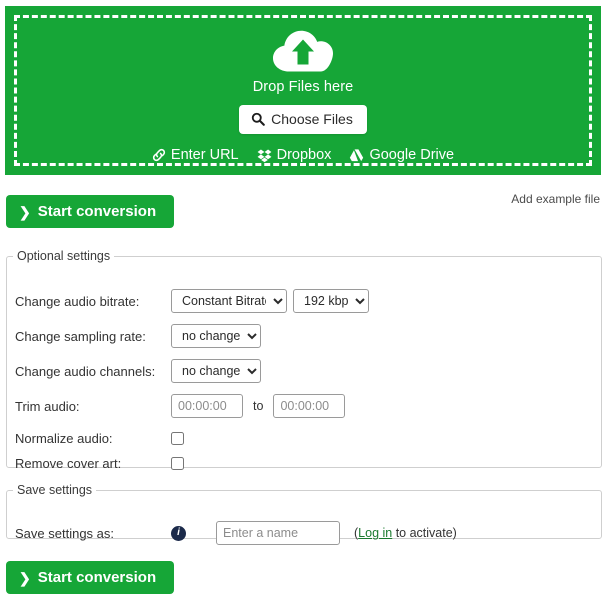 This screenshot has width=608, height=600. What do you see at coordinates (309, 406) in the screenshot?
I see `trim-to-input` at bounding box center [309, 406].